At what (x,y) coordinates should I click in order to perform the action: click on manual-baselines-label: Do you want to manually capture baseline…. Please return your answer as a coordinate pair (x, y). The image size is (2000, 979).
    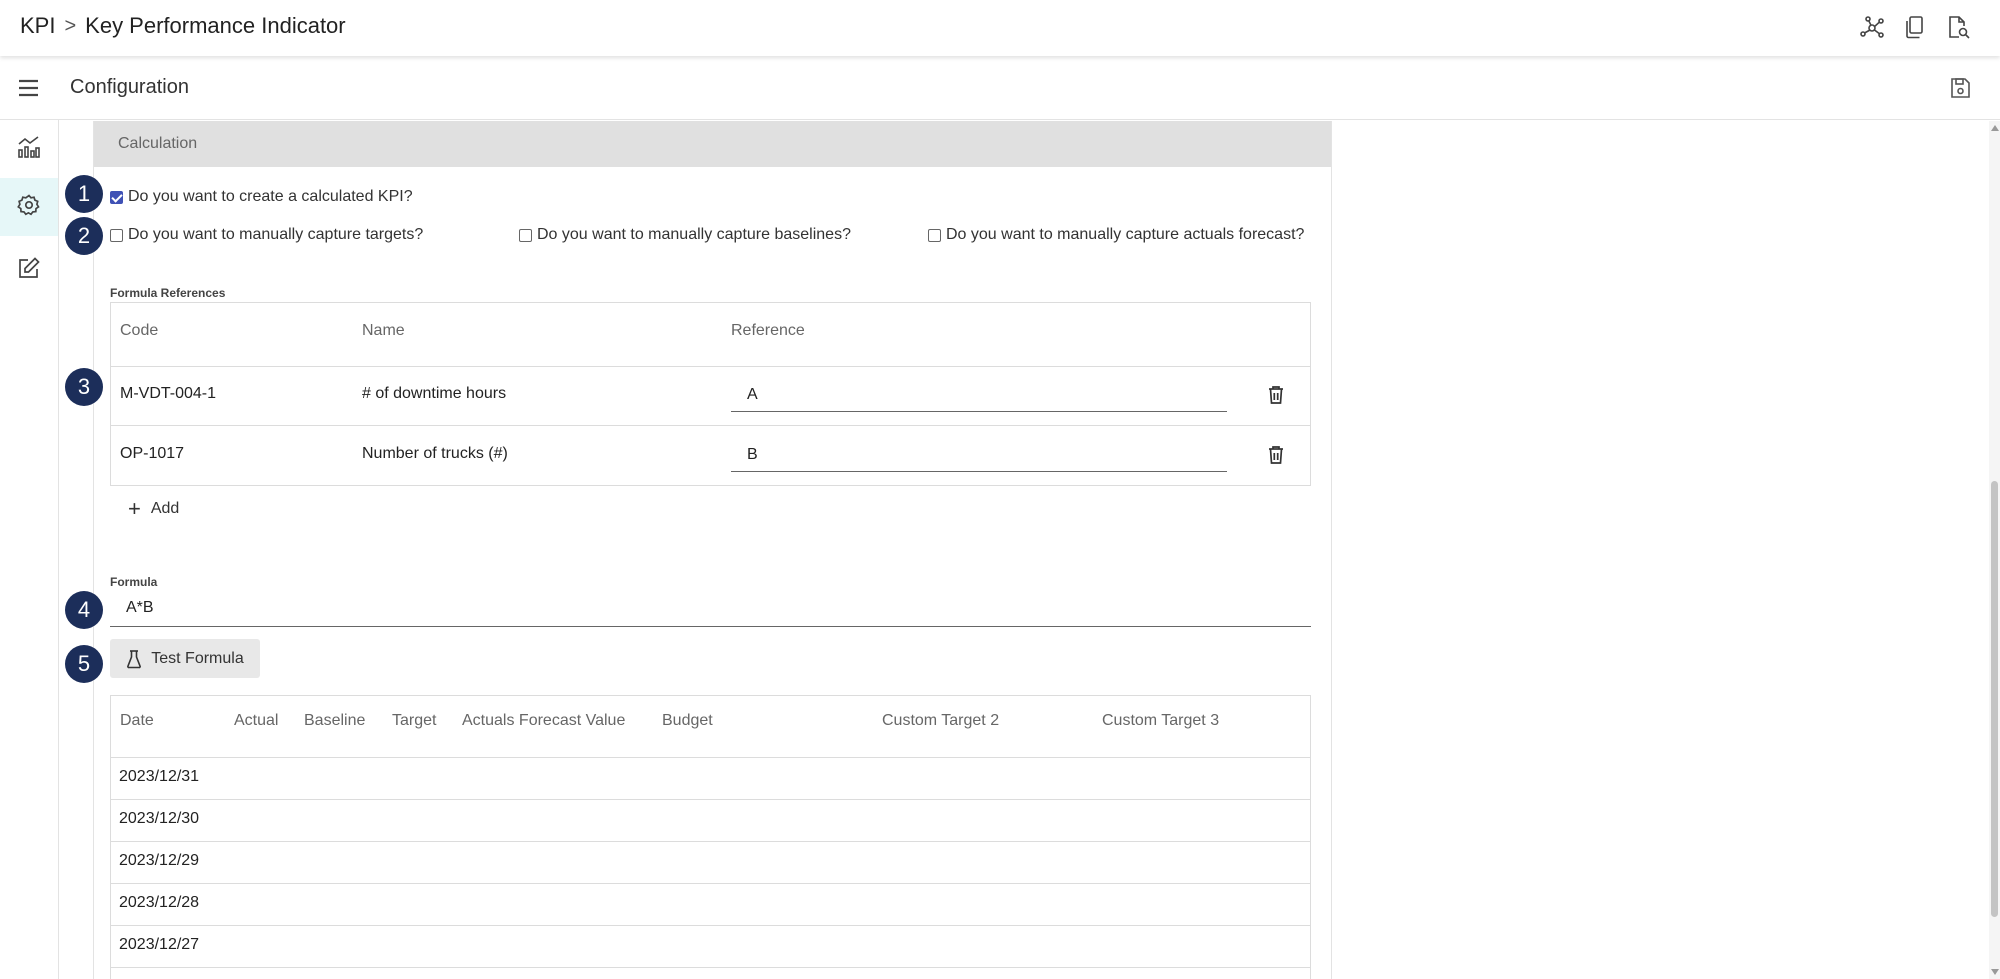
    Looking at the image, I should click on (694, 234).